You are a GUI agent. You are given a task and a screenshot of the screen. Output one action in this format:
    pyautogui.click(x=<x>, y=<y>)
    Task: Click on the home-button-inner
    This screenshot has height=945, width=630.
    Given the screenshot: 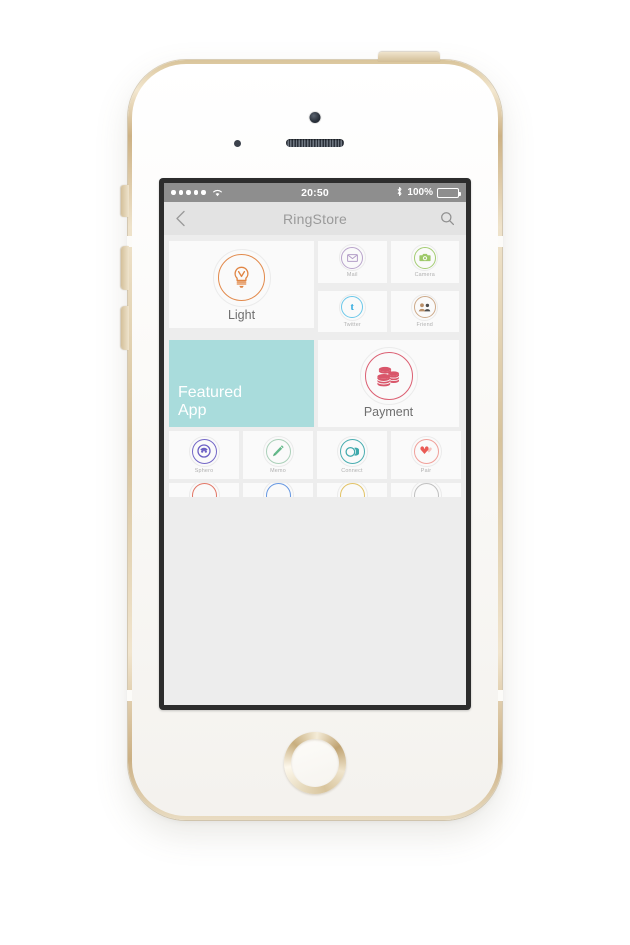 What is the action you would take?
    pyautogui.click(x=315, y=763)
    